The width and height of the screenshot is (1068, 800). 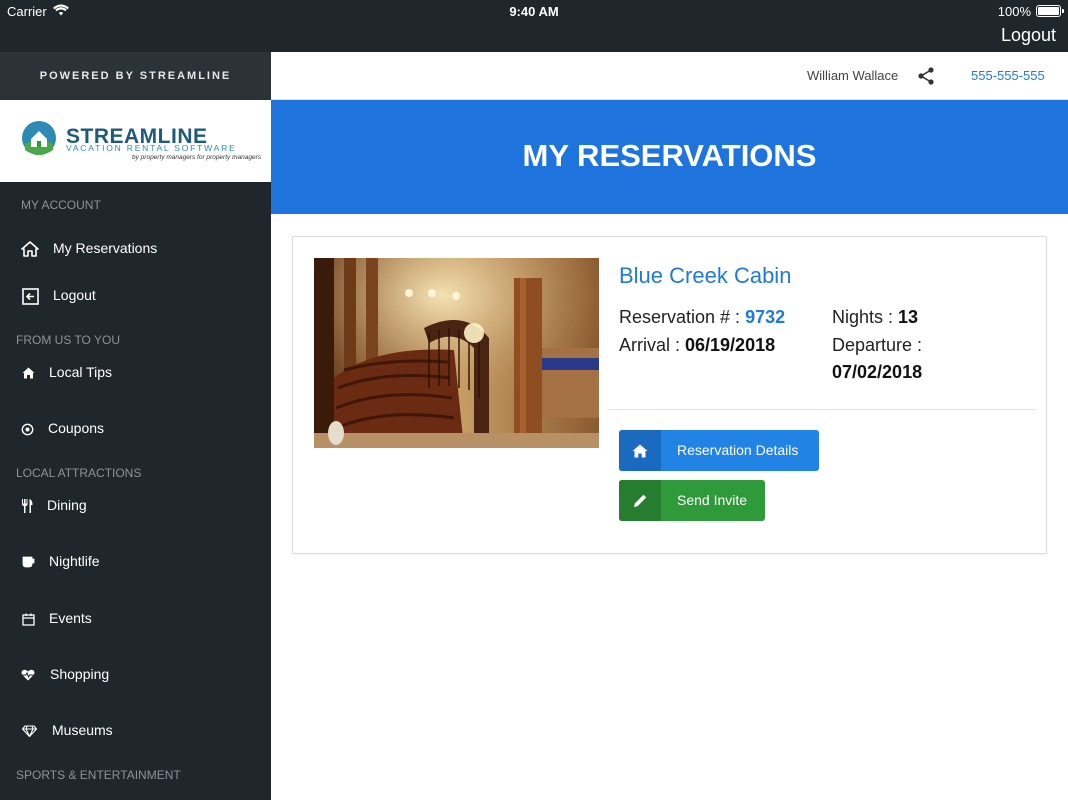 I want to click on top-header: William Wallace 555-555-555, so click(x=669, y=76).